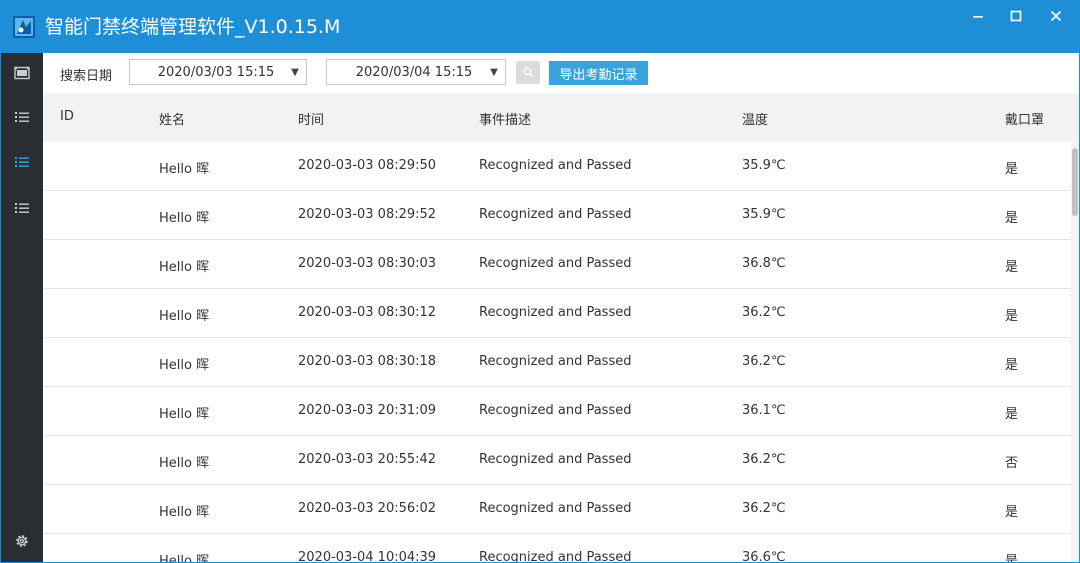 The width and height of the screenshot is (1080, 563). What do you see at coordinates (561, 117) in the screenshot?
I see `table-header: ID 姓名 时间 事件描述 温度 戴口罩` at bounding box center [561, 117].